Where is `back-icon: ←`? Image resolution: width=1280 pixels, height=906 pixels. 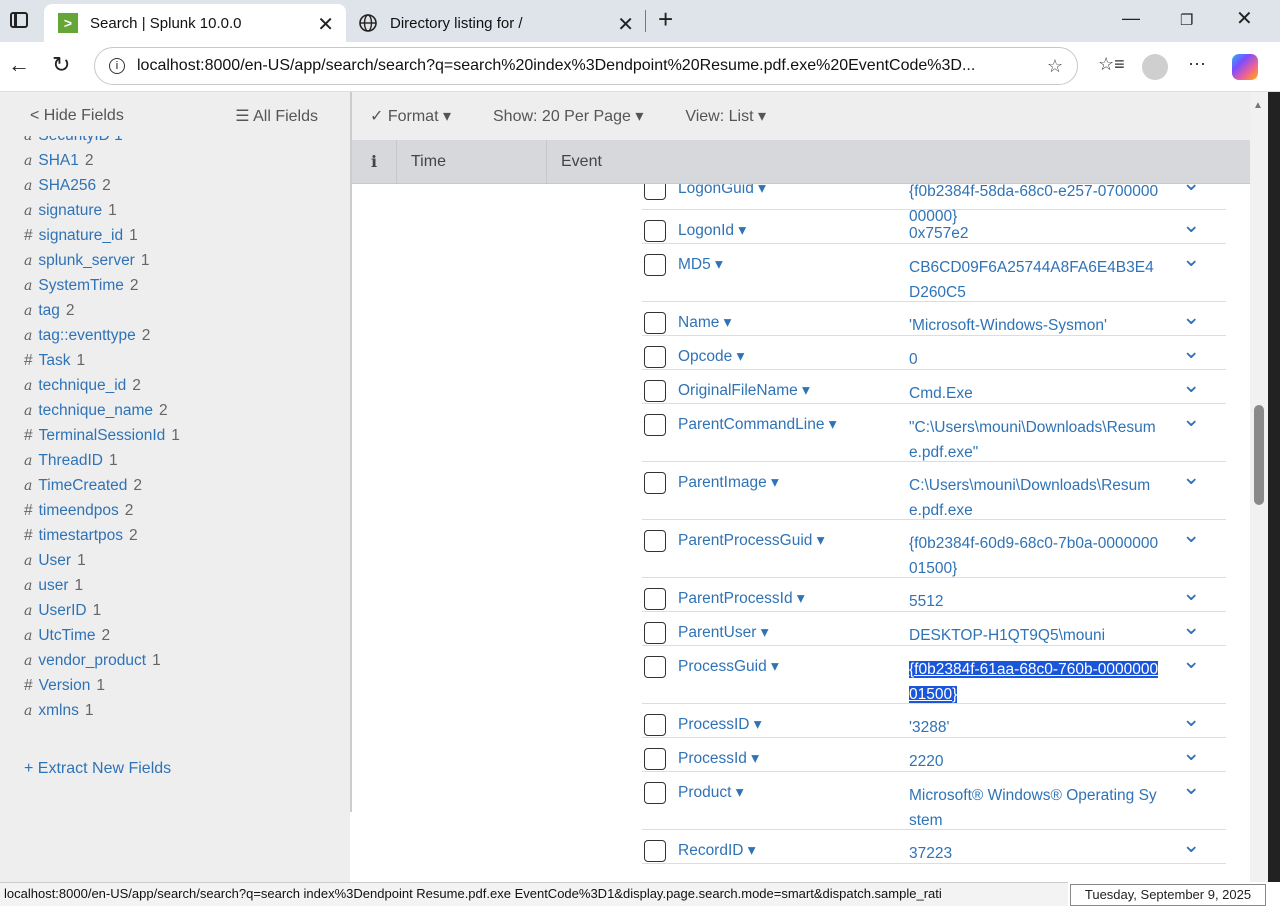
back-icon: ← is located at coordinates (19, 65).